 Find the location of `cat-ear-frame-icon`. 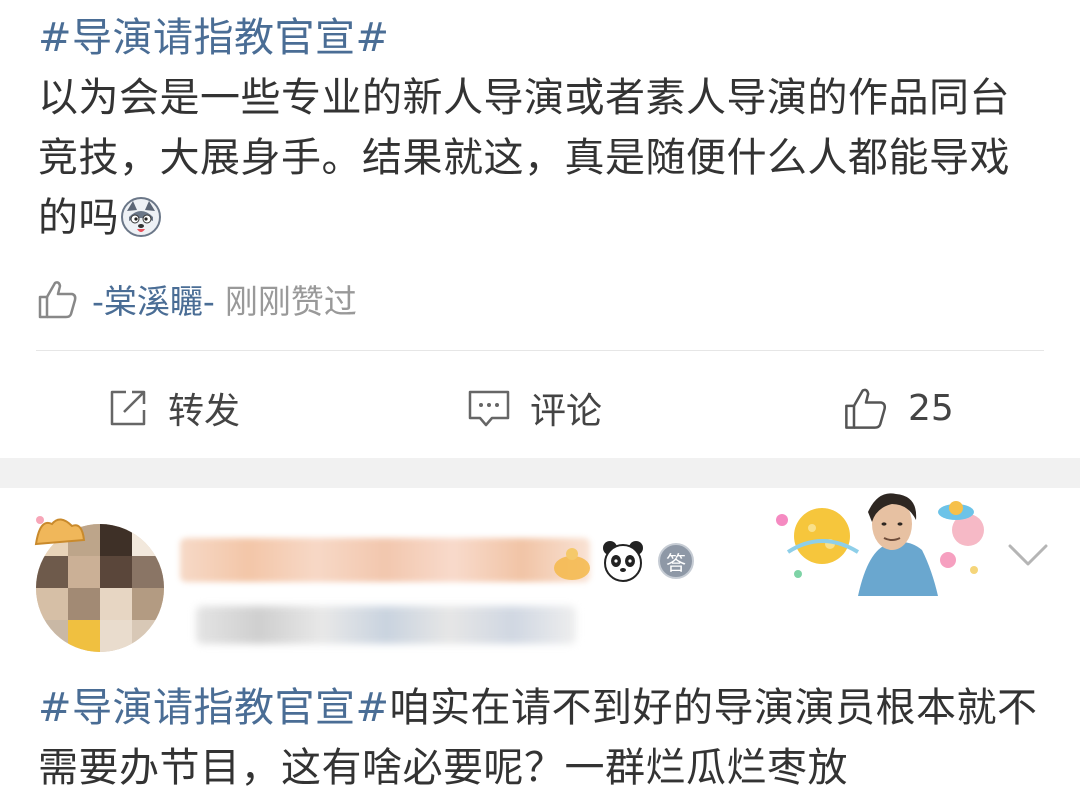

cat-ear-frame-icon is located at coordinates (60, 531).